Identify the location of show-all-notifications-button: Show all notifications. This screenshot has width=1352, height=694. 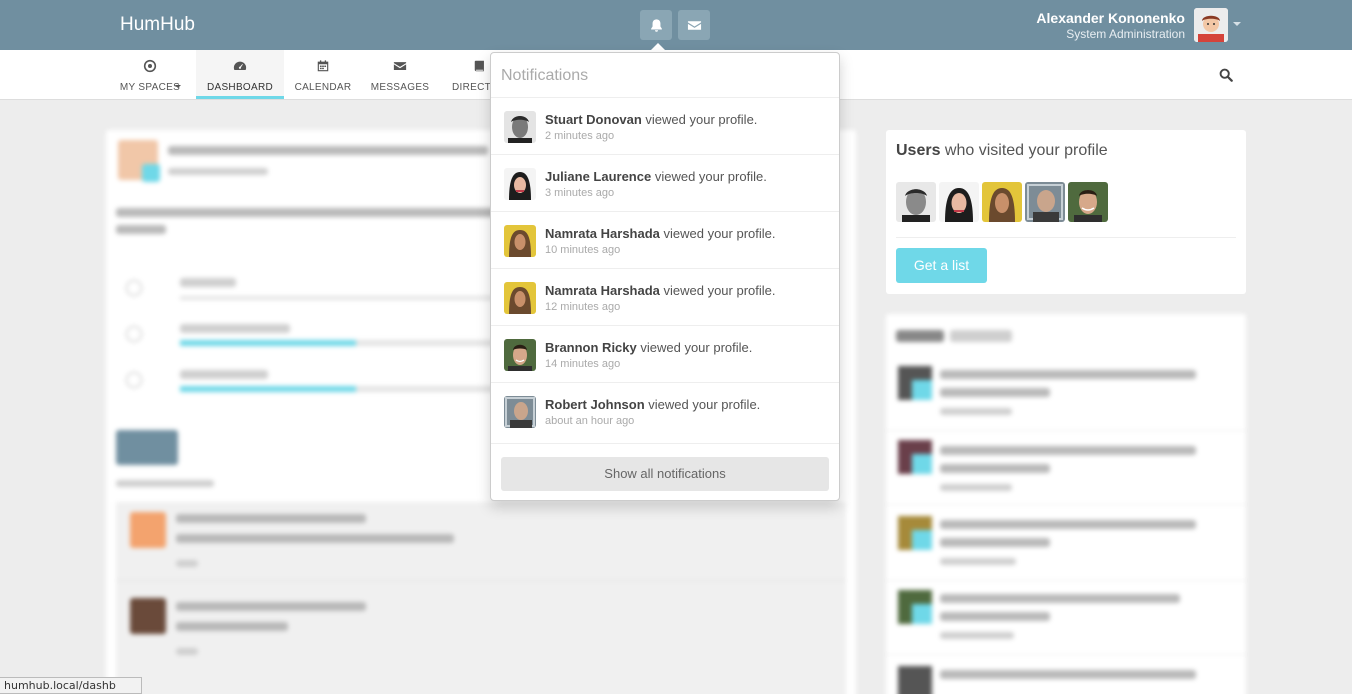
(665, 474).